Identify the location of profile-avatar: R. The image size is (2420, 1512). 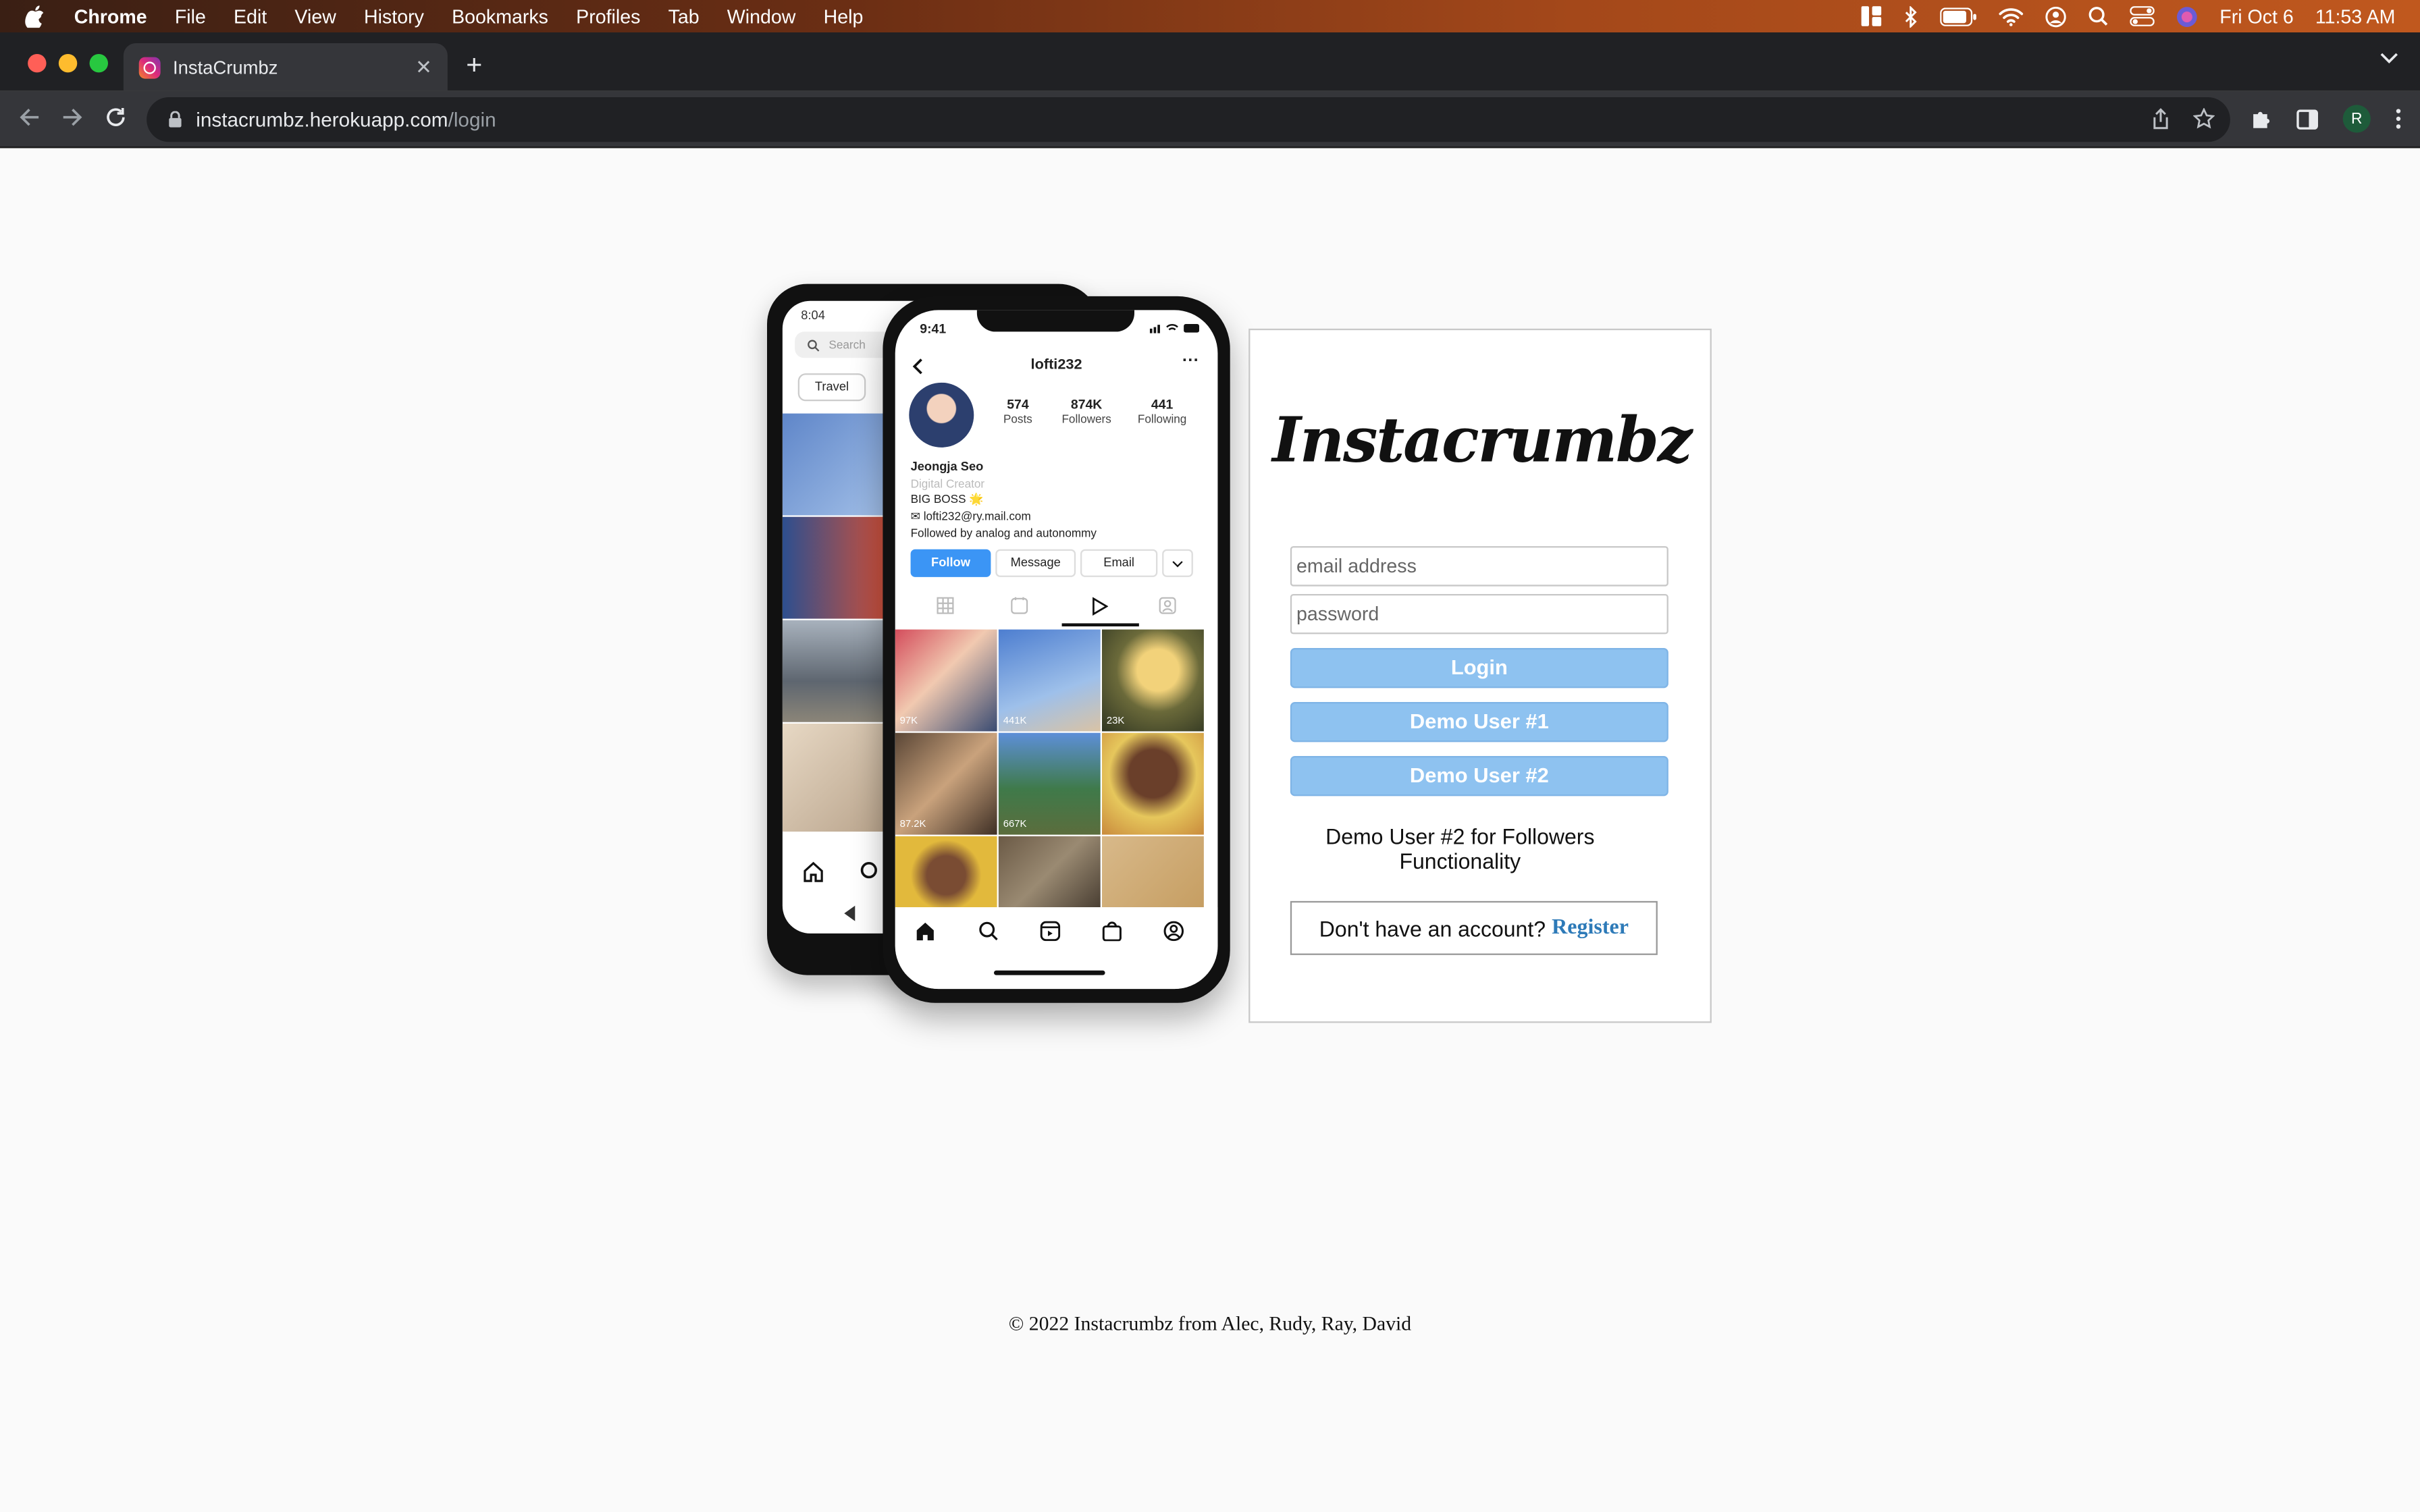
(2356, 119).